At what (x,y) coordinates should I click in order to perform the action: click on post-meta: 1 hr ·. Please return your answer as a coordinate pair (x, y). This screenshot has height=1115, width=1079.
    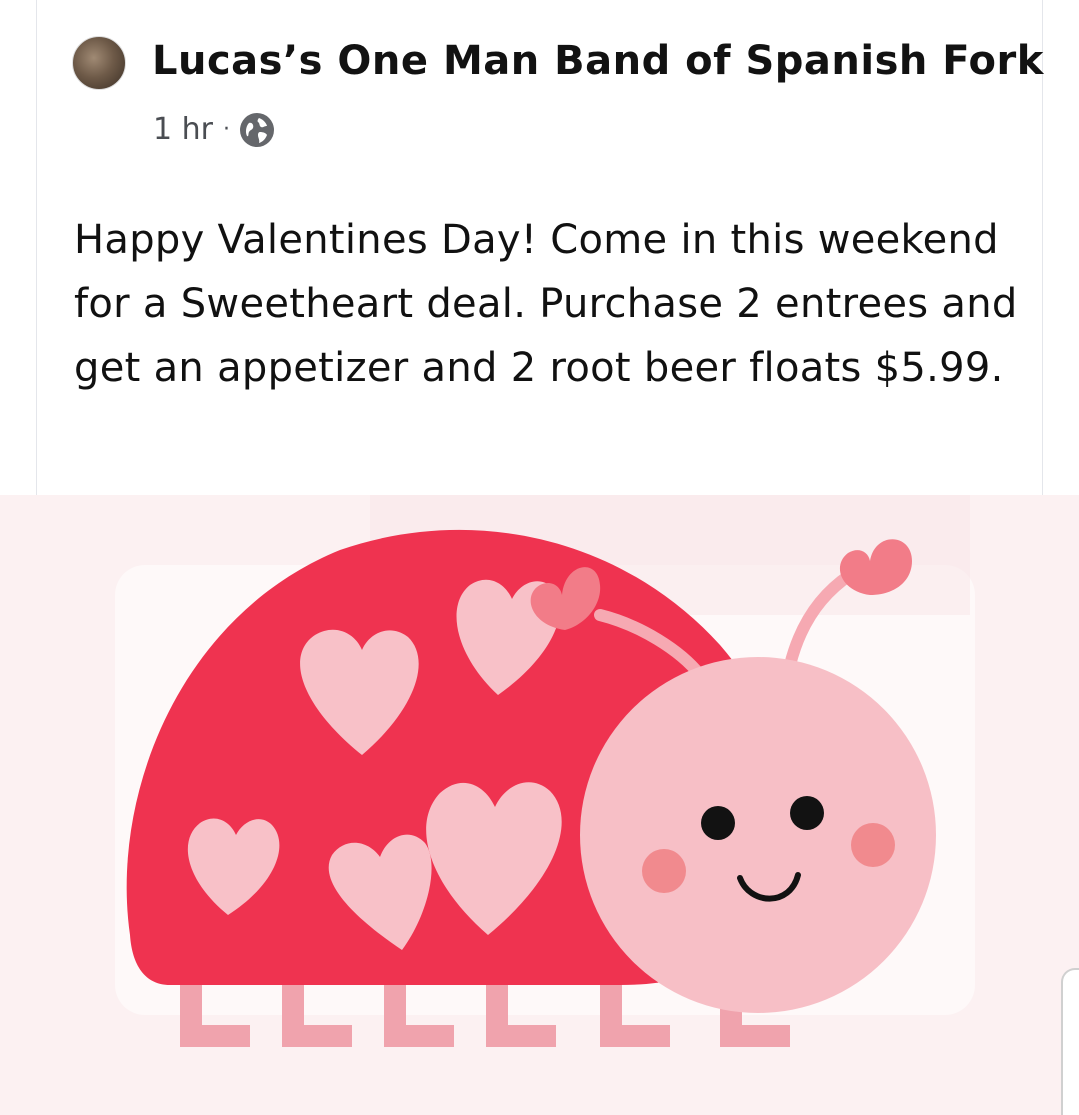
    Looking at the image, I should click on (213, 129).